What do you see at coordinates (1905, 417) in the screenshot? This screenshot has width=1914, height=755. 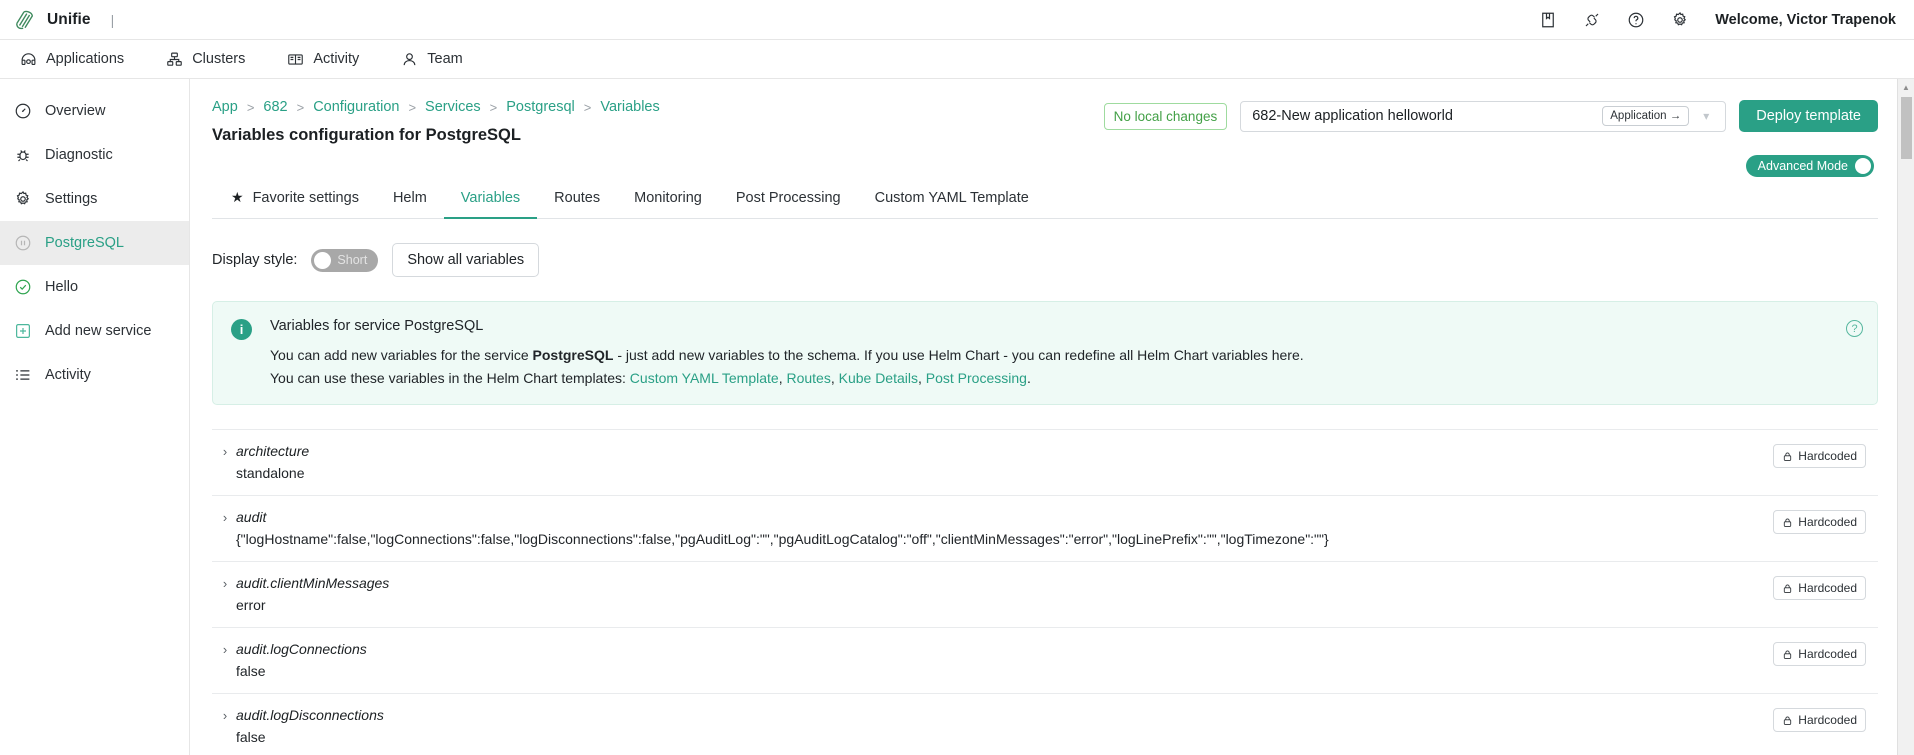 I see `vertical-scrollbar: ▲` at bounding box center [1905, 417].